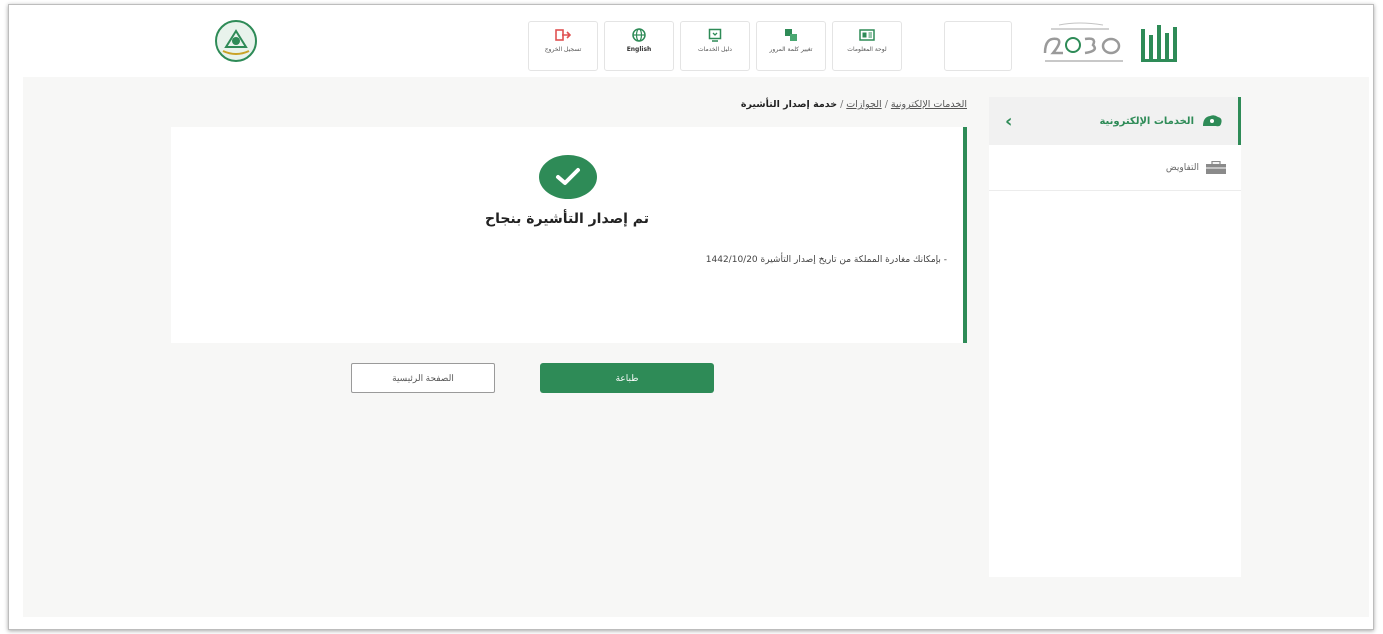 The height and width of the screenshot is (634, 1383). I want to click on breadcrumb-current: خدمة إصدار التأشيرة, so click(789, 104).